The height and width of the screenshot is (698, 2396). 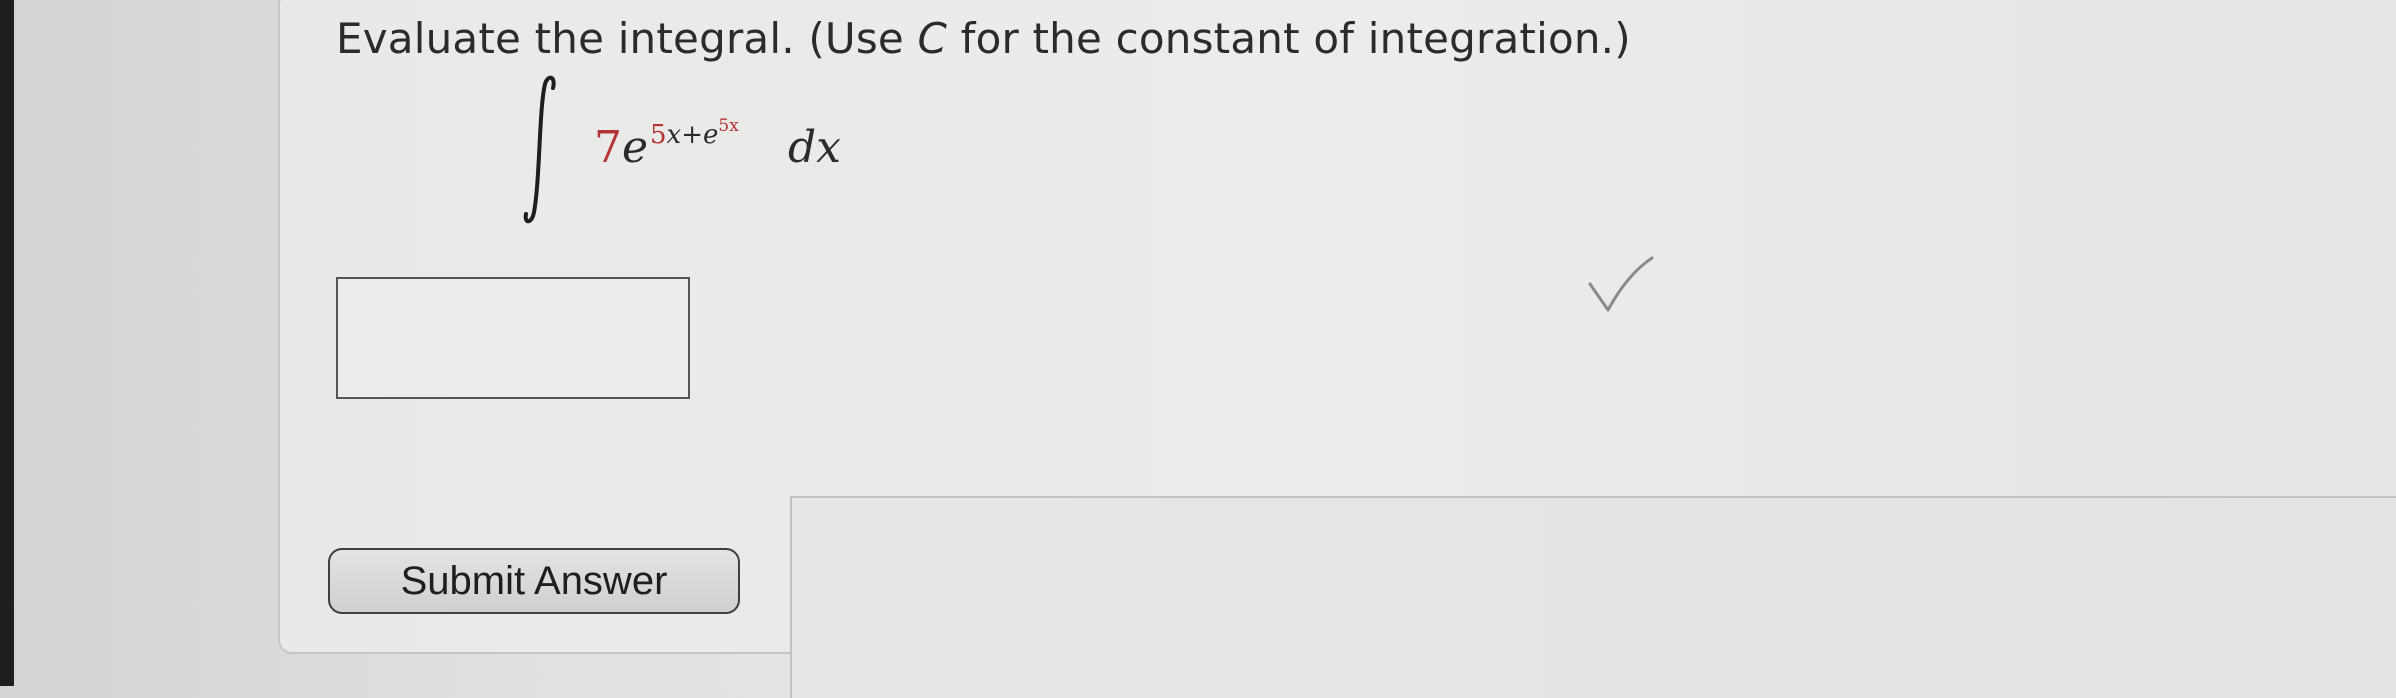 What do you see at coordinates (7, 343) in the screenshot?
I see `screen-edge` at bounding box center [7, 343].